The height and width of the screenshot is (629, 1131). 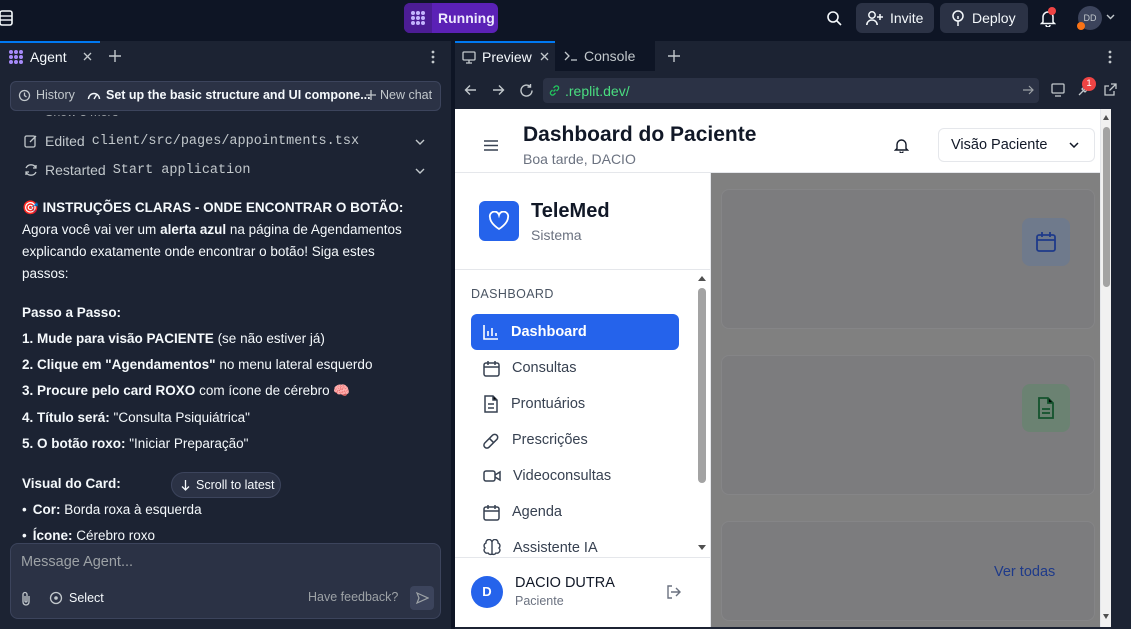 I want to click on external-link-icon, so click(x=1110, y=90).